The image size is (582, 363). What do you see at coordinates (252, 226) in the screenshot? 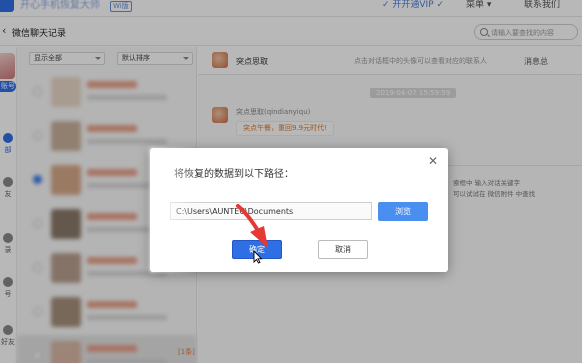
I see `annotation-arrow-icon` at bounding box center [252, 226].